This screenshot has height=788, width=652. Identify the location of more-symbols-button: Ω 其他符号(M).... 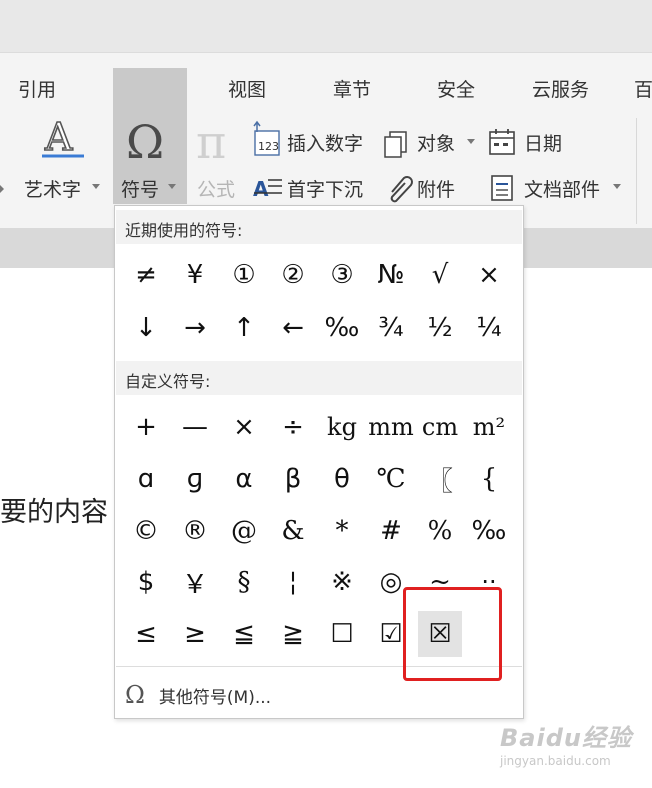
(198, 695).